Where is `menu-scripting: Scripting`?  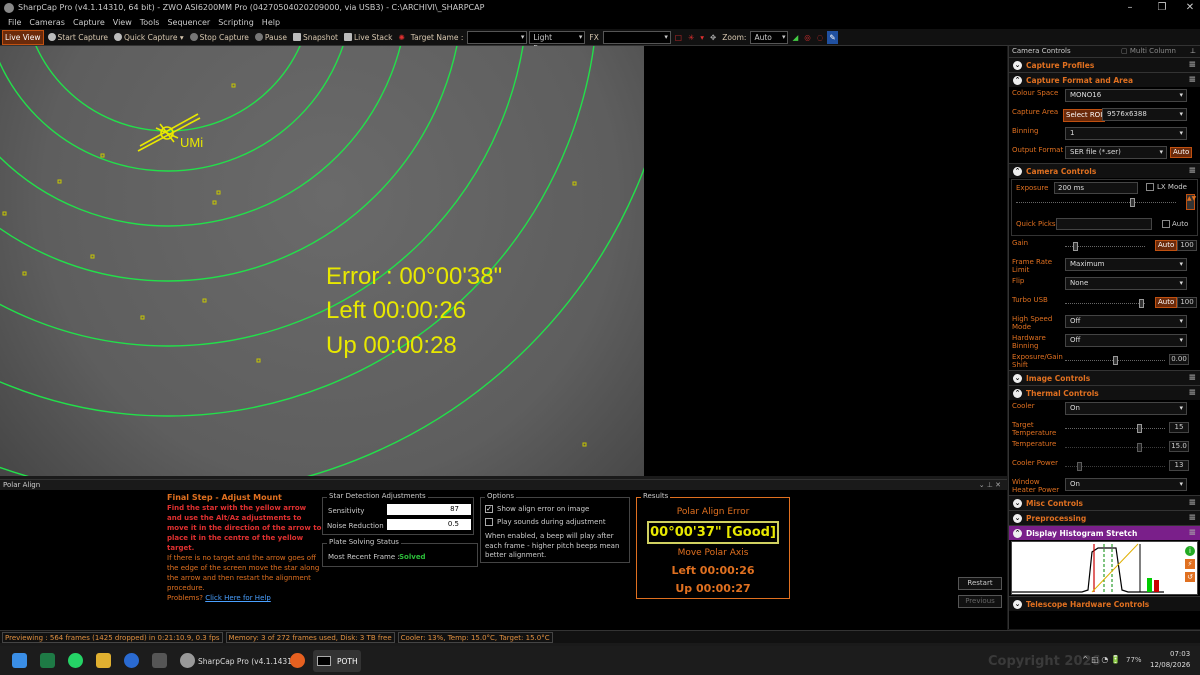
menu-scripting: Scripting is located at coordinates (236, 22).